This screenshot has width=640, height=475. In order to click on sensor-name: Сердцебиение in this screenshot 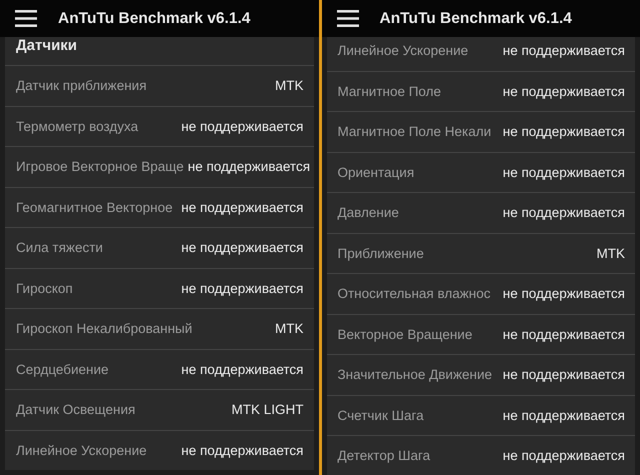, I will do `click(62, 369)`.